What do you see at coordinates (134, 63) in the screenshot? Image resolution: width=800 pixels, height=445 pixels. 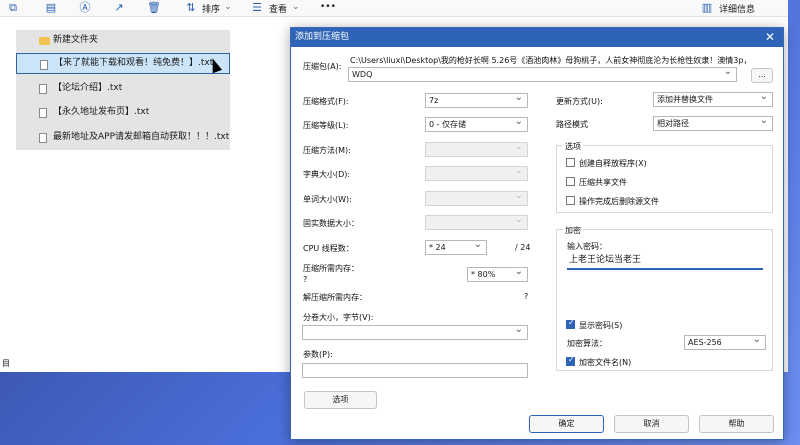 I see `file-name: 【来了就能下载和观看！纯免费！】.txt` at bounding box center [134, 63].